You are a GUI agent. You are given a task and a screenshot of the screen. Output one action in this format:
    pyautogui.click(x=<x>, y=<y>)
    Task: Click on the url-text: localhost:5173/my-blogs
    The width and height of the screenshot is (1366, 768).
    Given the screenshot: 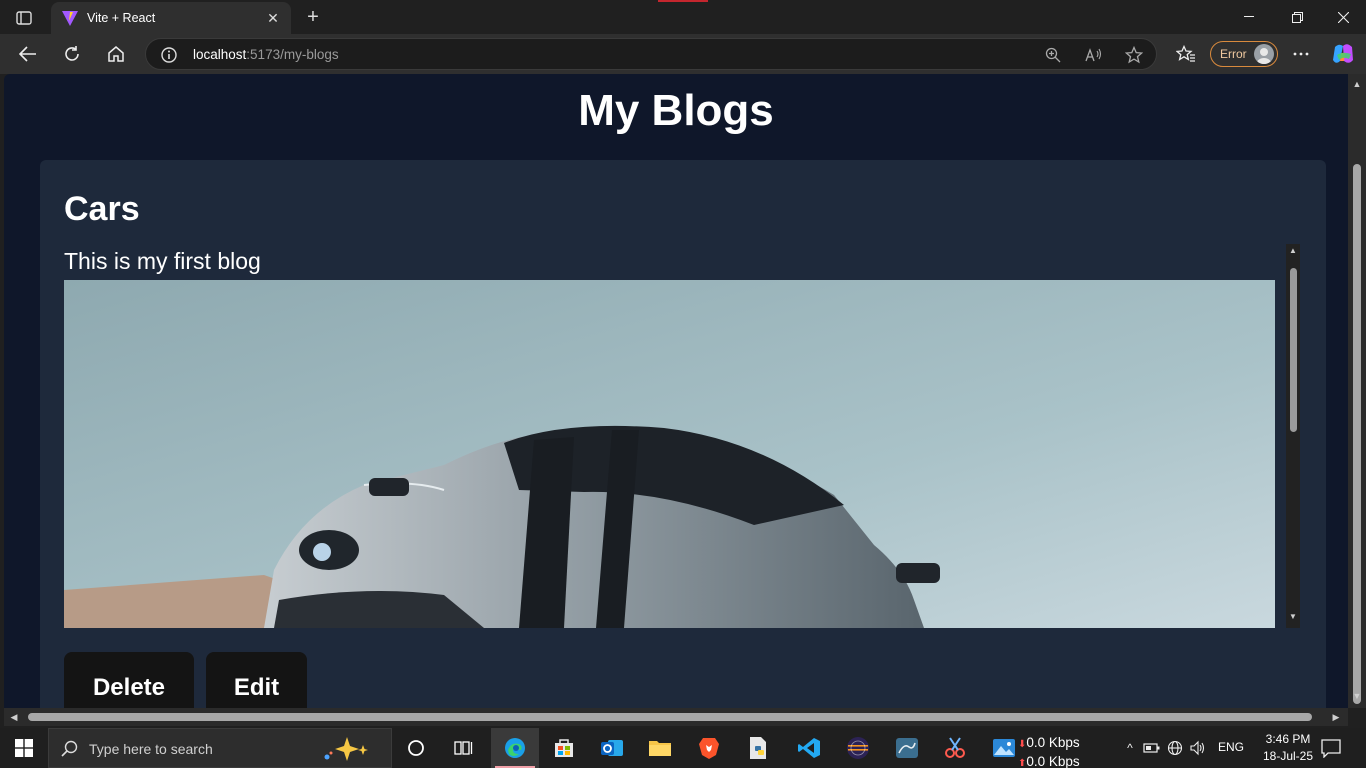 What is the action you would take?
    pyautogui.click(x=266, y=54)
    